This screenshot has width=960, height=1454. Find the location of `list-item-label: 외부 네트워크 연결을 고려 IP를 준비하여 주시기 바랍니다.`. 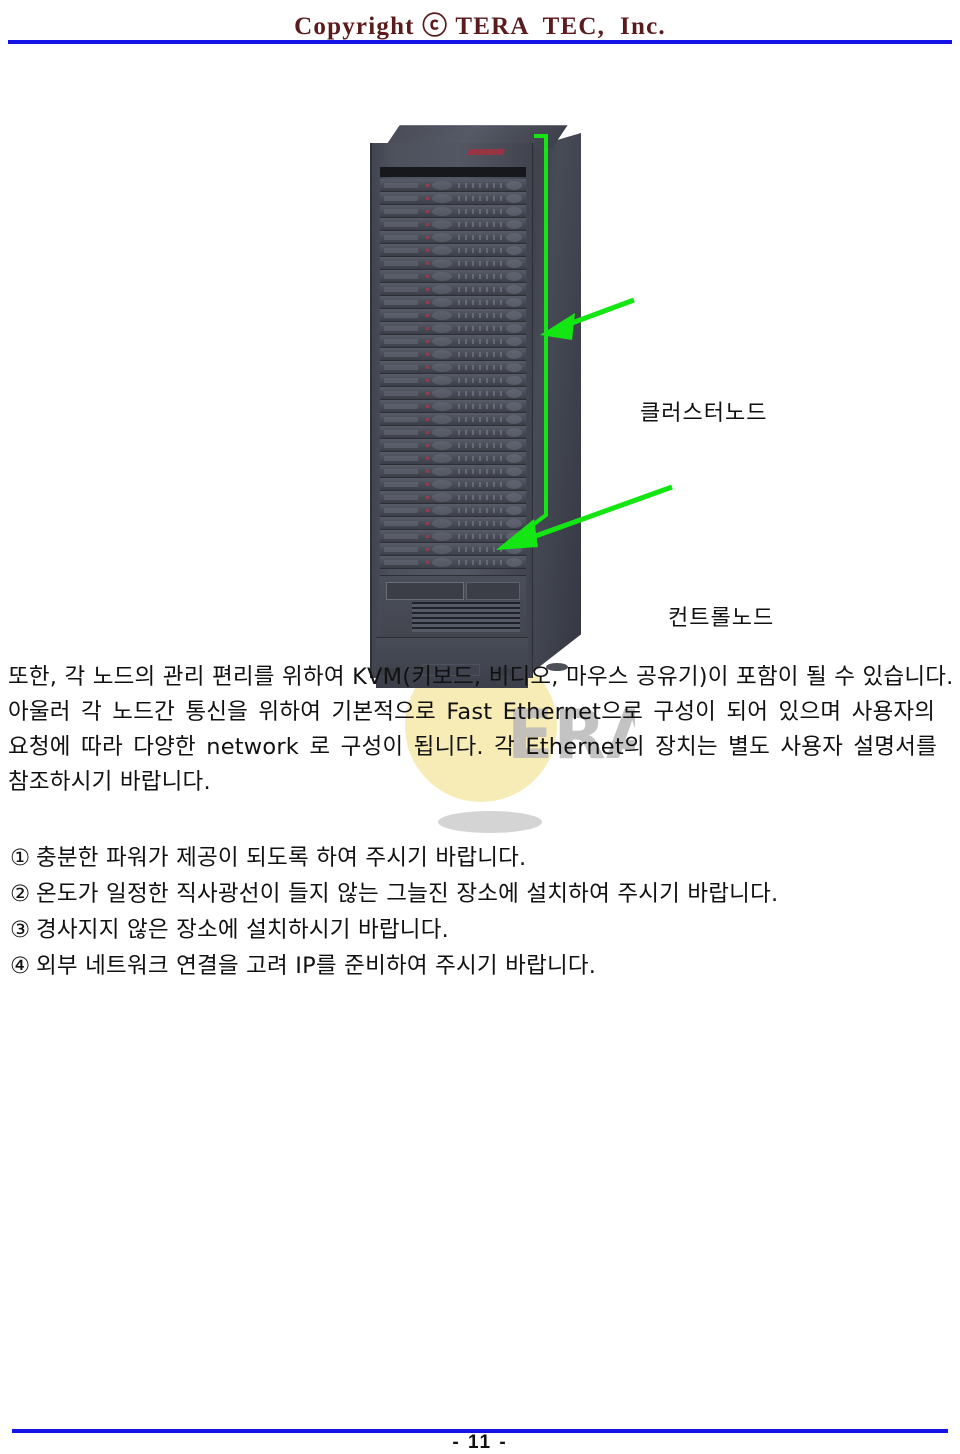

list-item-label: 외부 네트워크 연결을 고려 IP를 준비하여 주시기 바랍니다. is located at coordinates (316, 966).